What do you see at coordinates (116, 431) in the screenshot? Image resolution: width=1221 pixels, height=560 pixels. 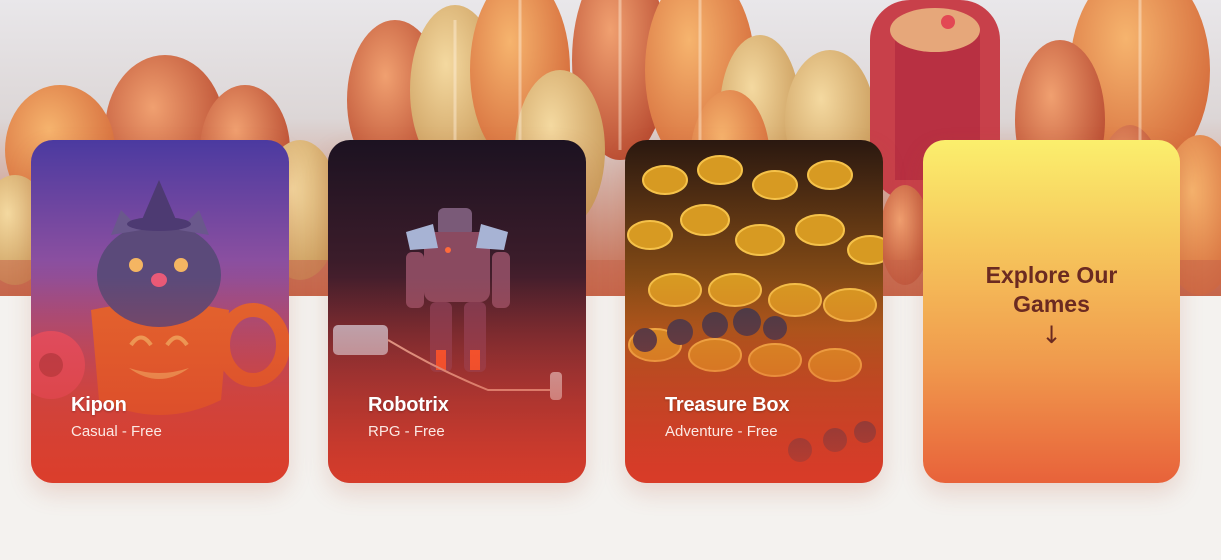 I see `game-subtitle: Casual - Free` at bounding box center [116, 431].